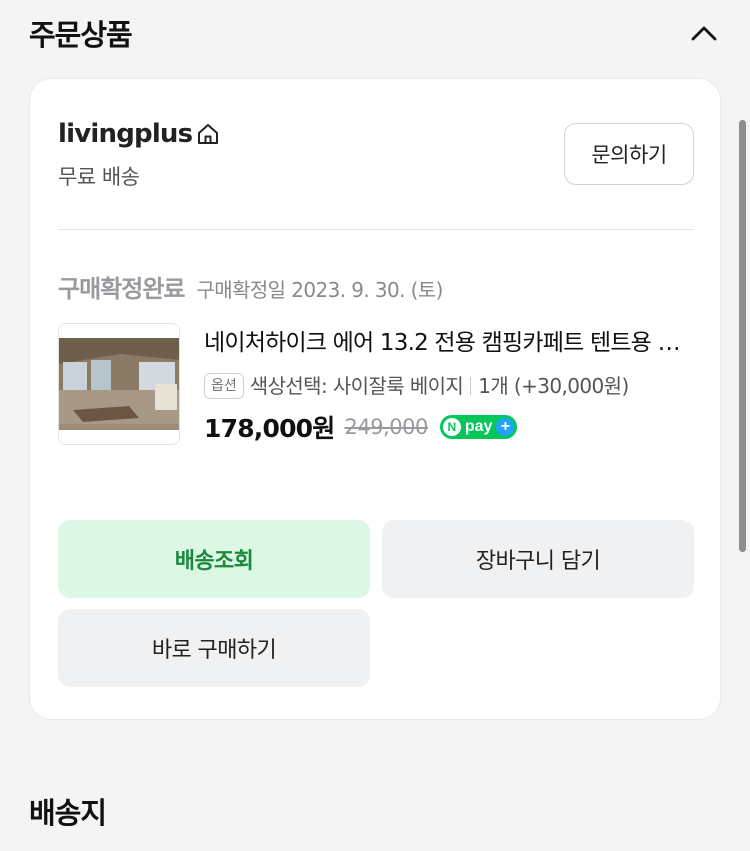 The image size is (750, 851). What do you see at coordinates (449, 343) in the screenshot?
I see `product-name: 네이처하이크 에어 13.2 전용 캠핑카페트 텐트용 러그` at bounding box center [449, 343].